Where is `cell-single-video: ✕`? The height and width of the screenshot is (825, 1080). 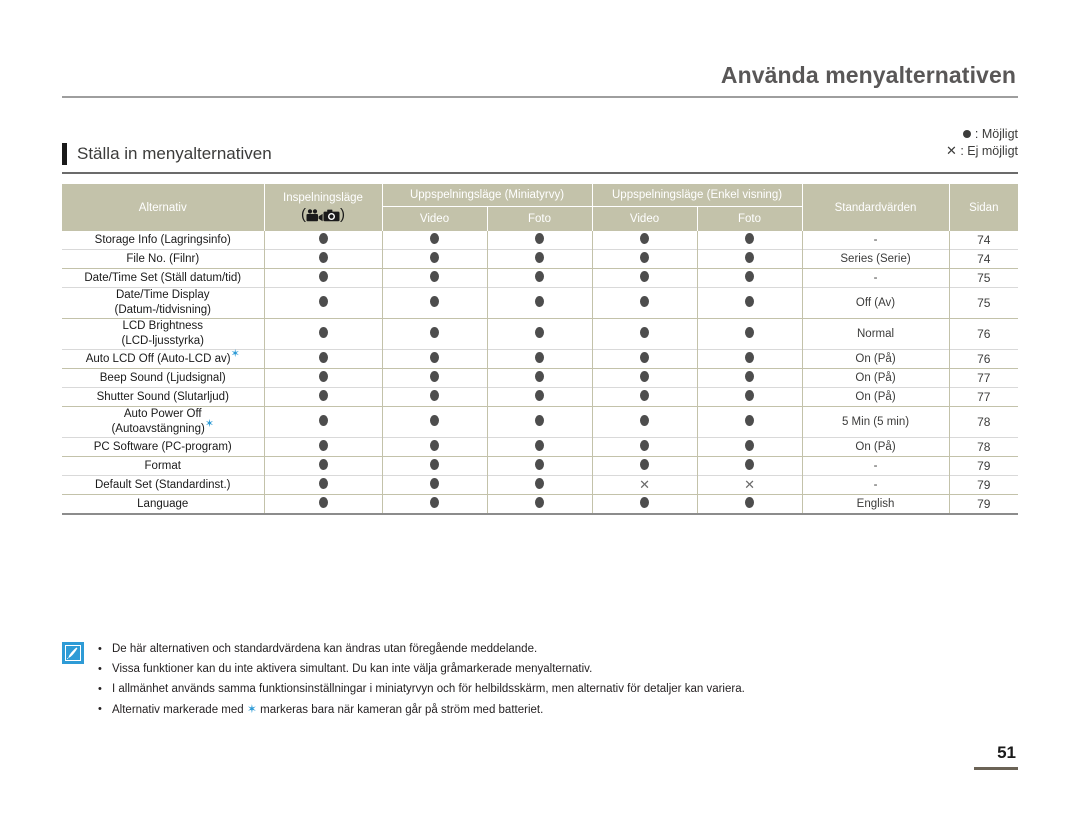 cell-single-video: ✕ is located at coordinates (645, 485).